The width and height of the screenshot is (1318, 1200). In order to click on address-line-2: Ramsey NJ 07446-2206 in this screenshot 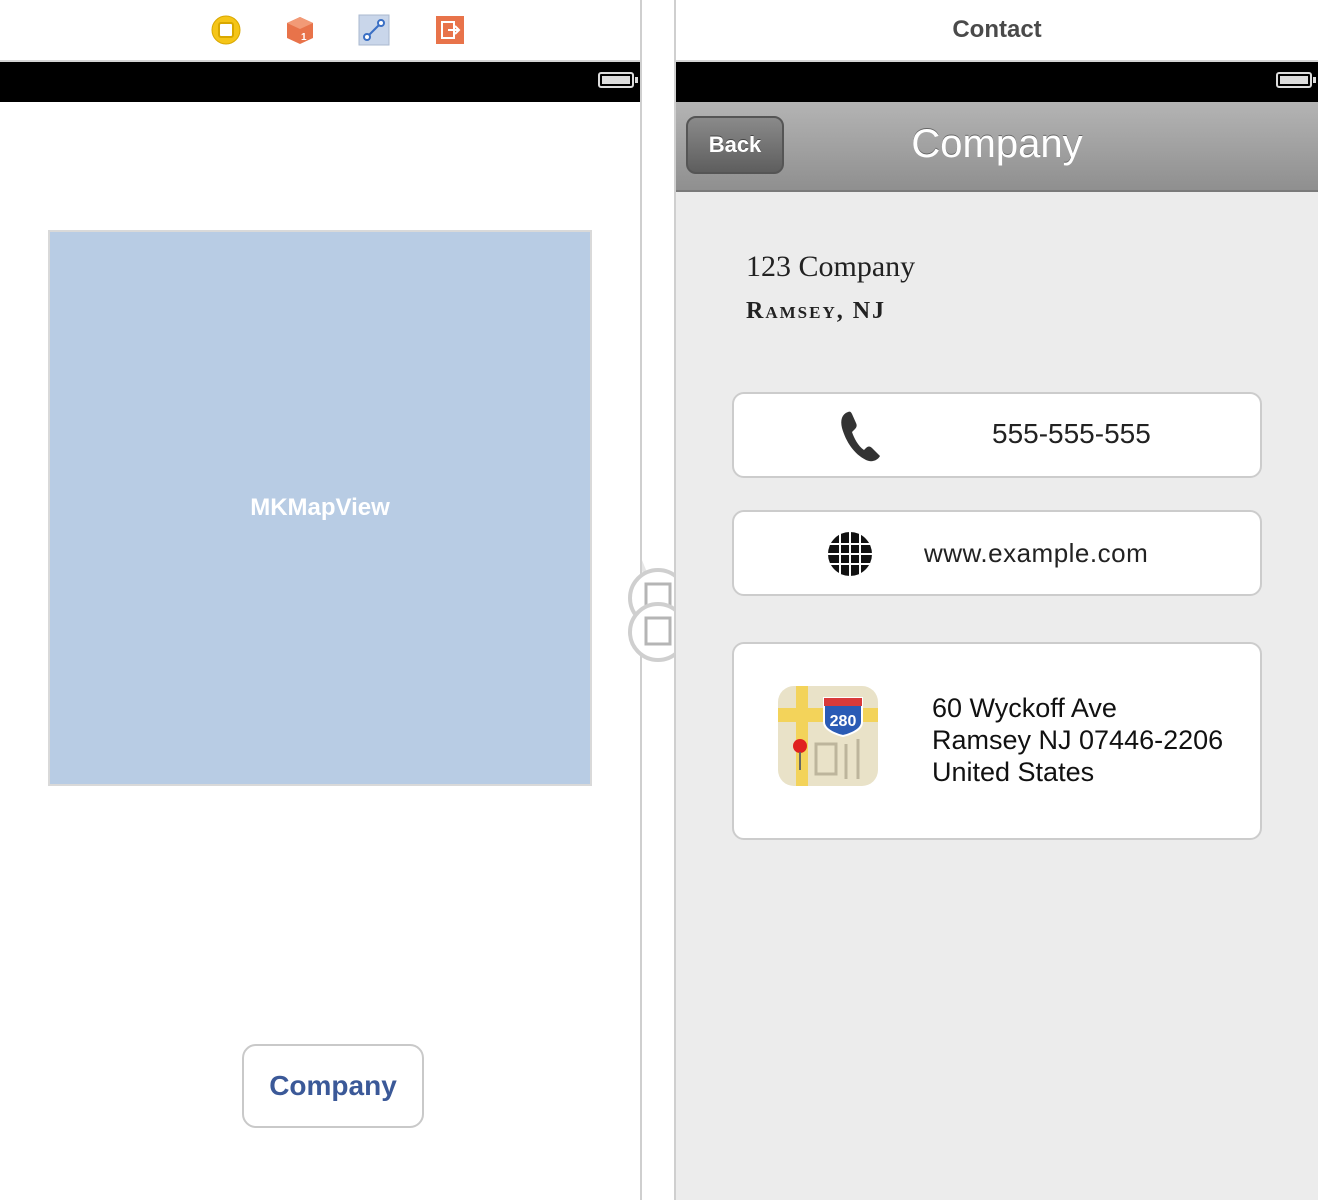, I will do `click(1078, 740)`.